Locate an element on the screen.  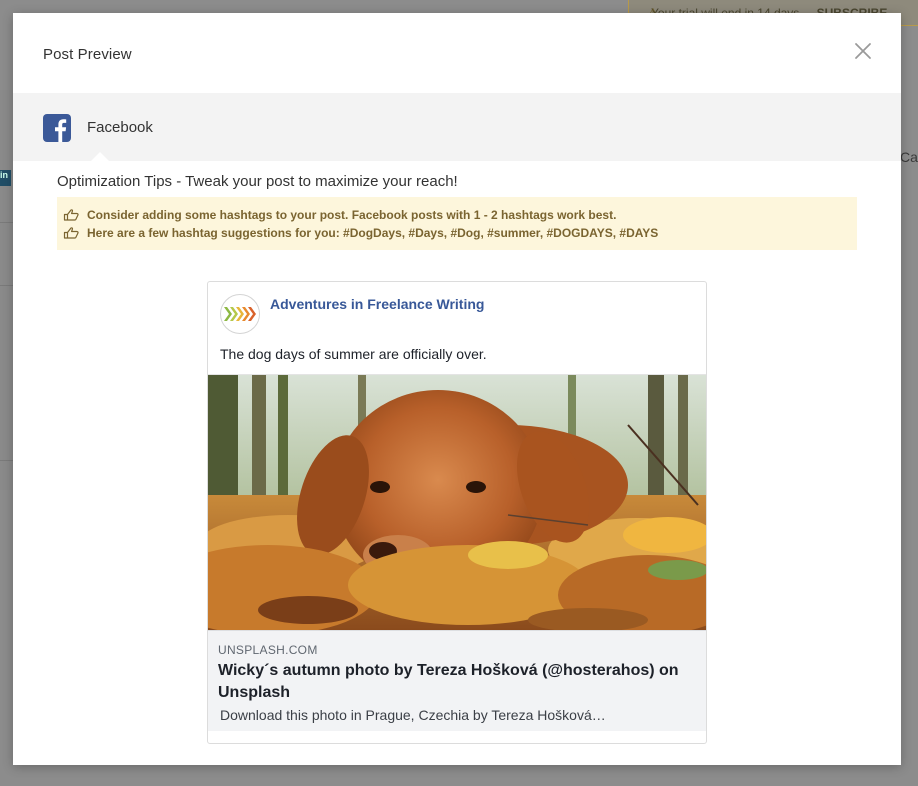
close-button is located at coordinates (863, 51).